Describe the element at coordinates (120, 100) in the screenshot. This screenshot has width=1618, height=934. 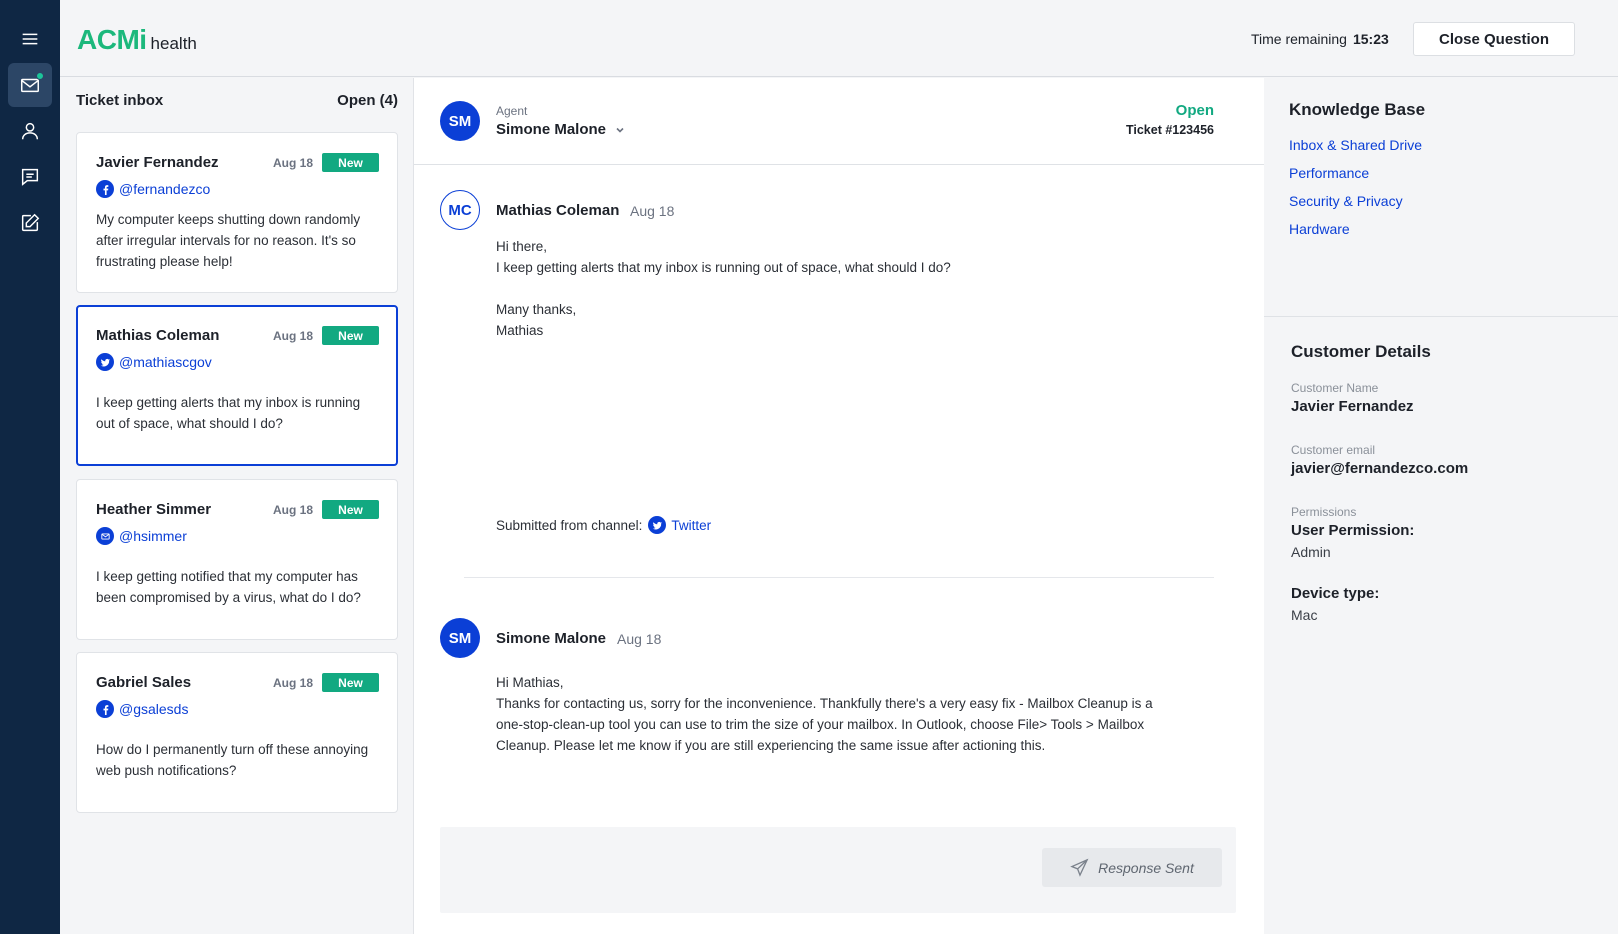
I see `inbox-title: Ticket inbox` at that location.